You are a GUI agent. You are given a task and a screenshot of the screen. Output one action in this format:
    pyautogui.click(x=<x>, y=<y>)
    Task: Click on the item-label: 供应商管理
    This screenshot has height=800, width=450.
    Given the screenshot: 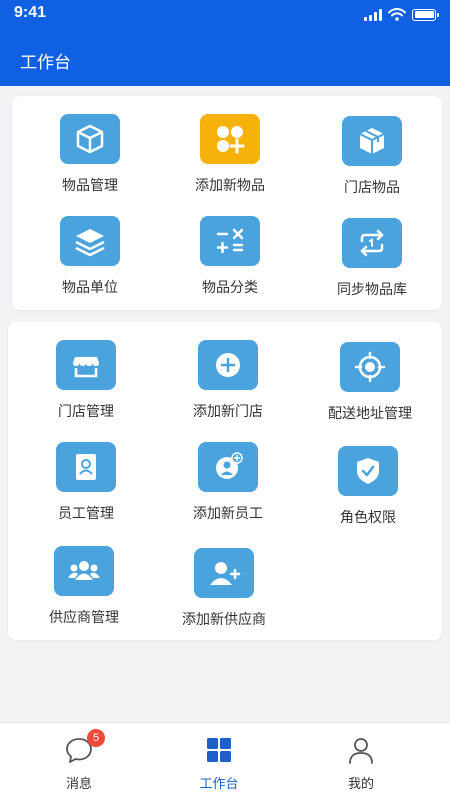 What is the action you would take?
    pyautogui.click(x=84, y=618)
    